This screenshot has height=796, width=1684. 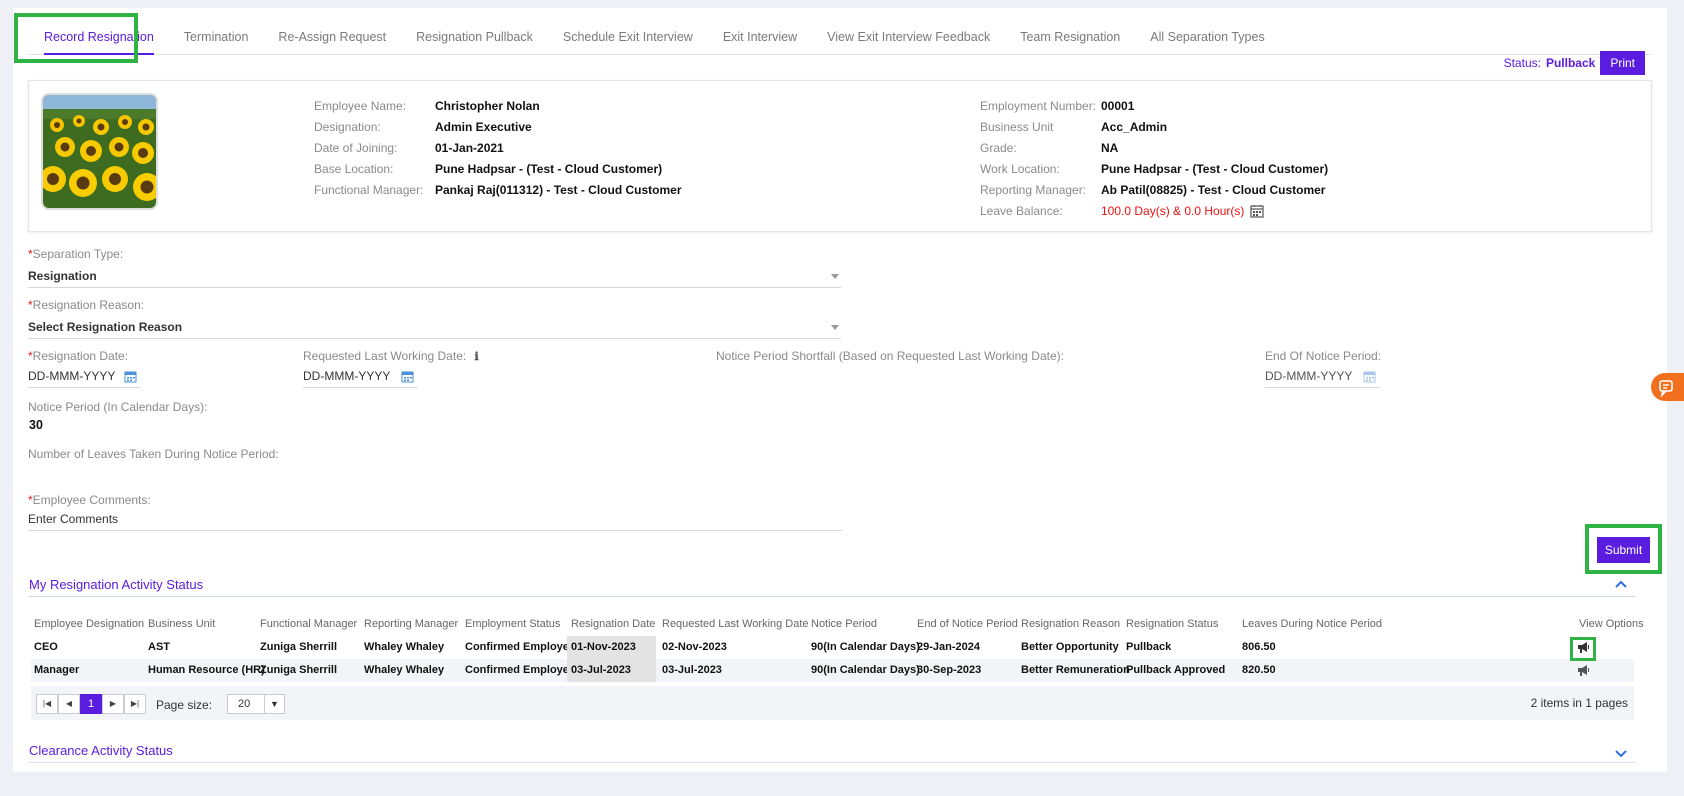 I want to click on info-row: Employment Number: 00001, so click(x=1154, y=105).